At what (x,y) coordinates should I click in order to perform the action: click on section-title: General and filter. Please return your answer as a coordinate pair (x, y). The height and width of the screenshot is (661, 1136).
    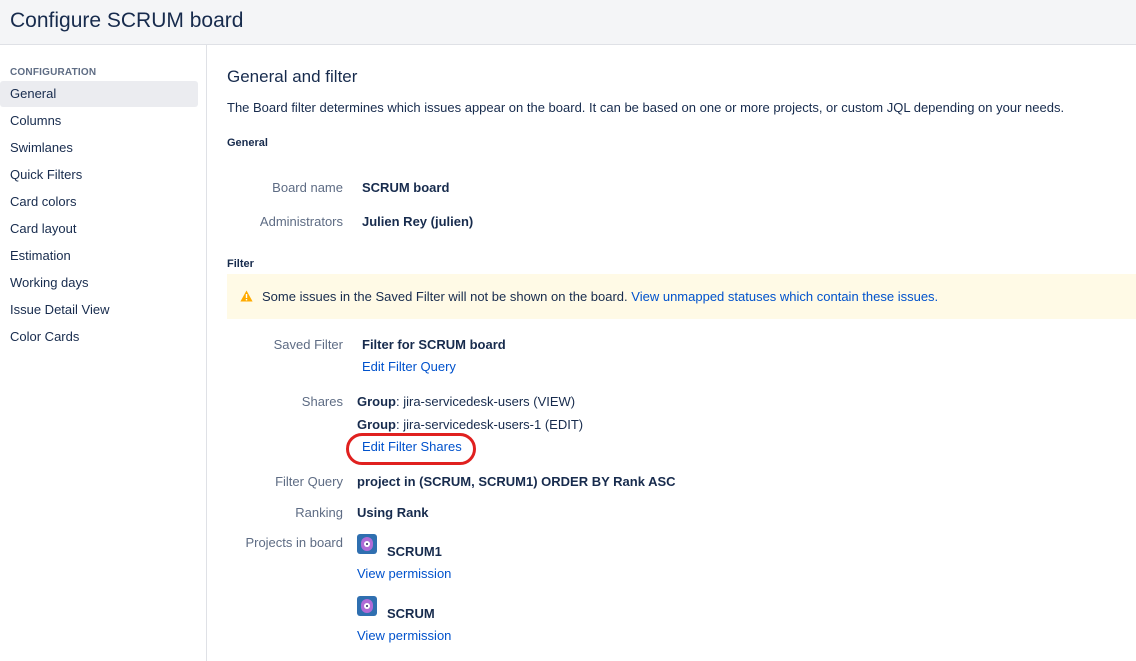
    Looking at the image, I should click on (292, 76).